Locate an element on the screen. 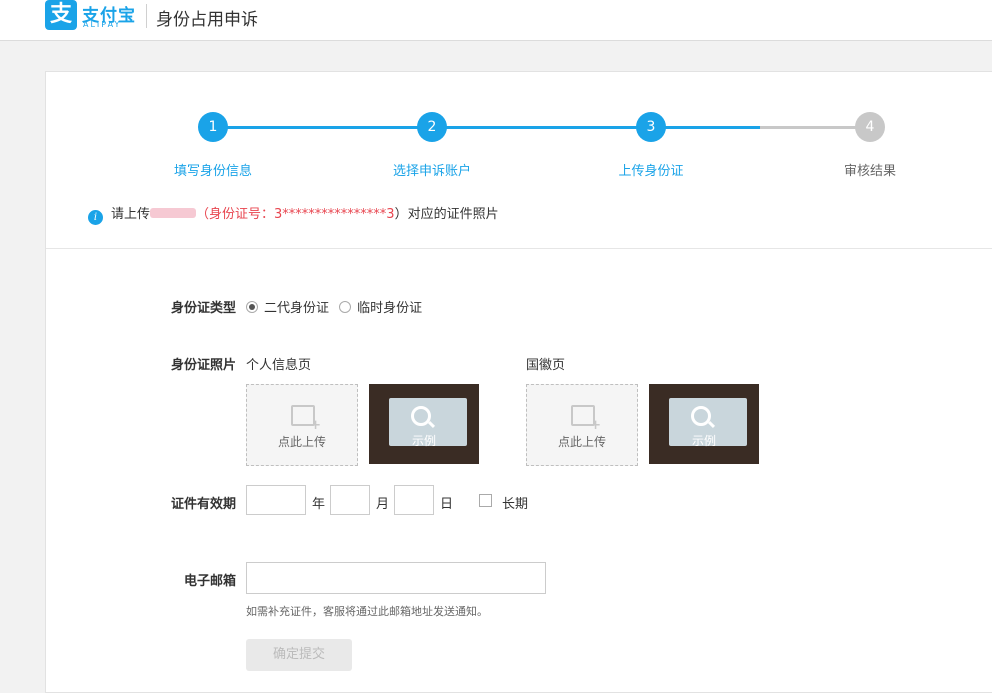 This screenshot has width=992, height=693. front-sample-image: 示例 is located at coordinates (424, 424).